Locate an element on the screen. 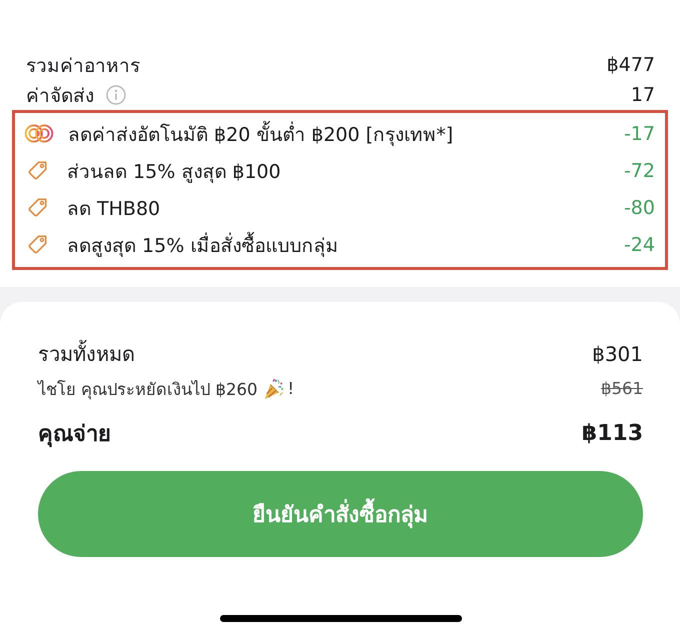 This screenshot has height=632, width=680. discount-label: ลด THB80 is located at coordinates (113, 209).